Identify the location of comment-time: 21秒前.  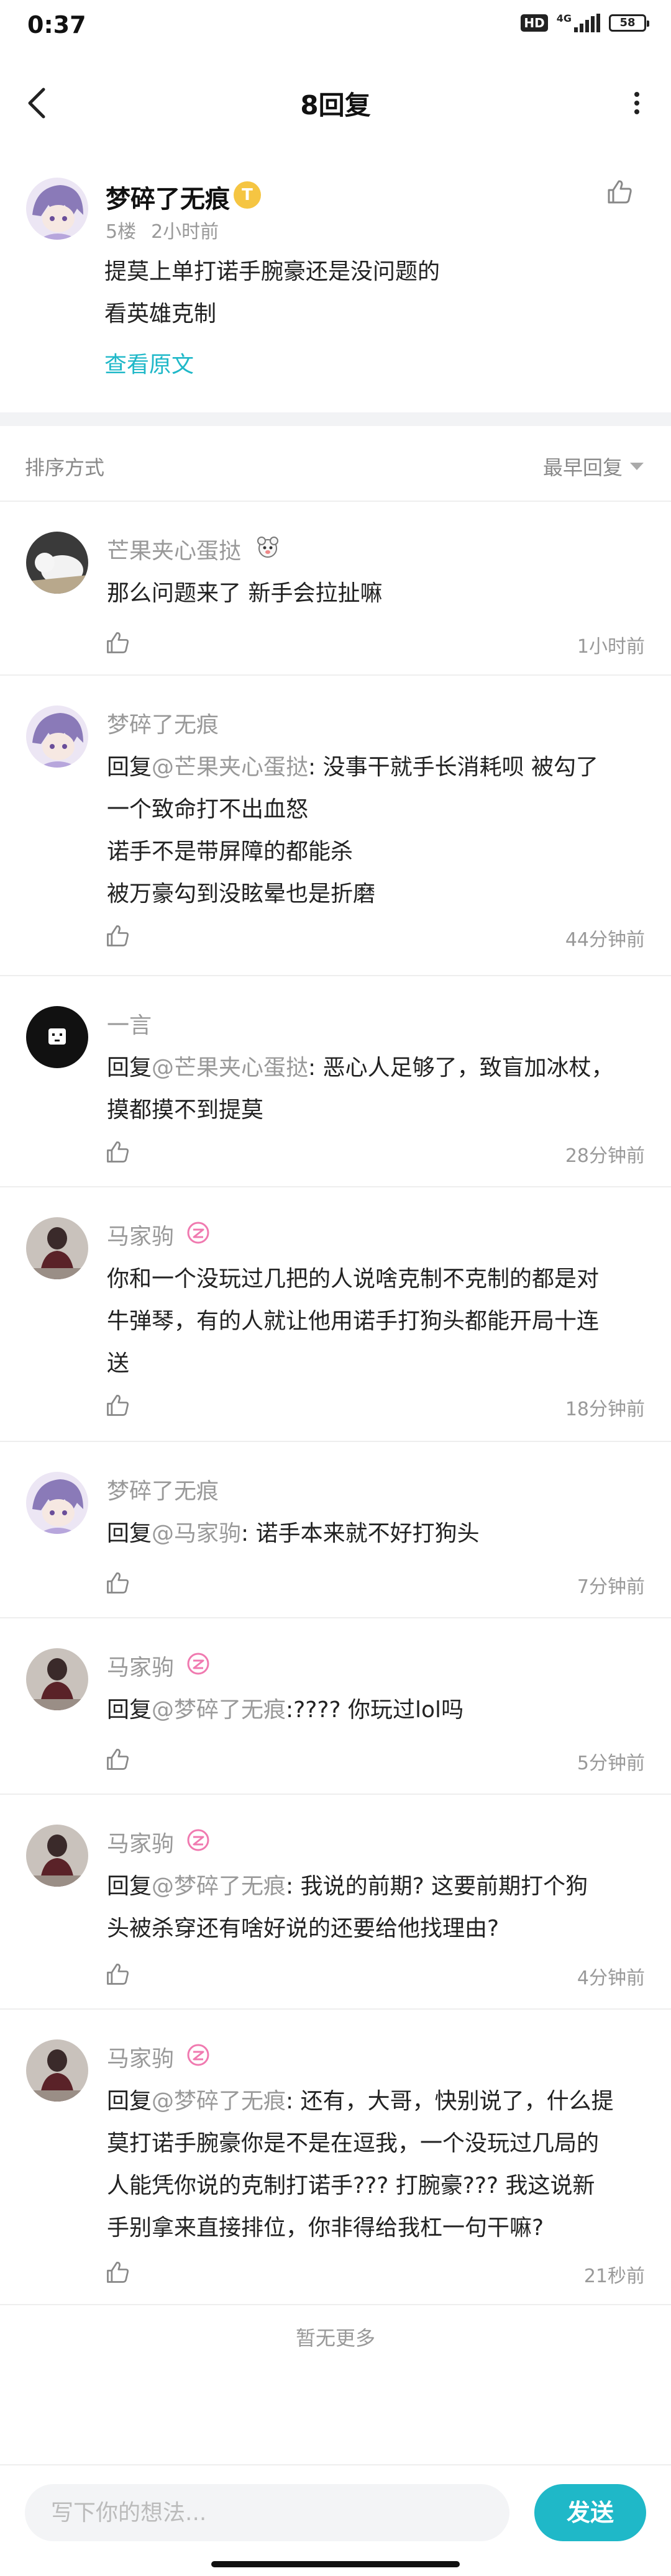
(614, 2276).